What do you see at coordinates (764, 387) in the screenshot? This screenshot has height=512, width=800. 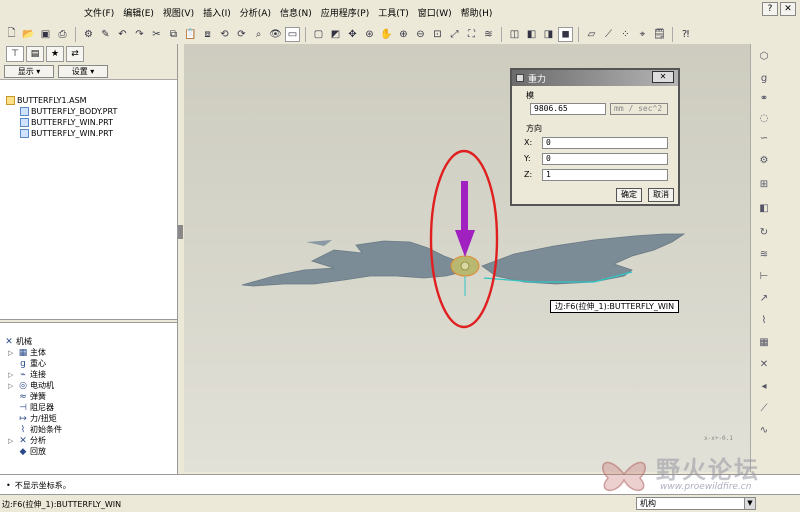 I see `playback-icon: ◂` at bounding box center [764, 387].